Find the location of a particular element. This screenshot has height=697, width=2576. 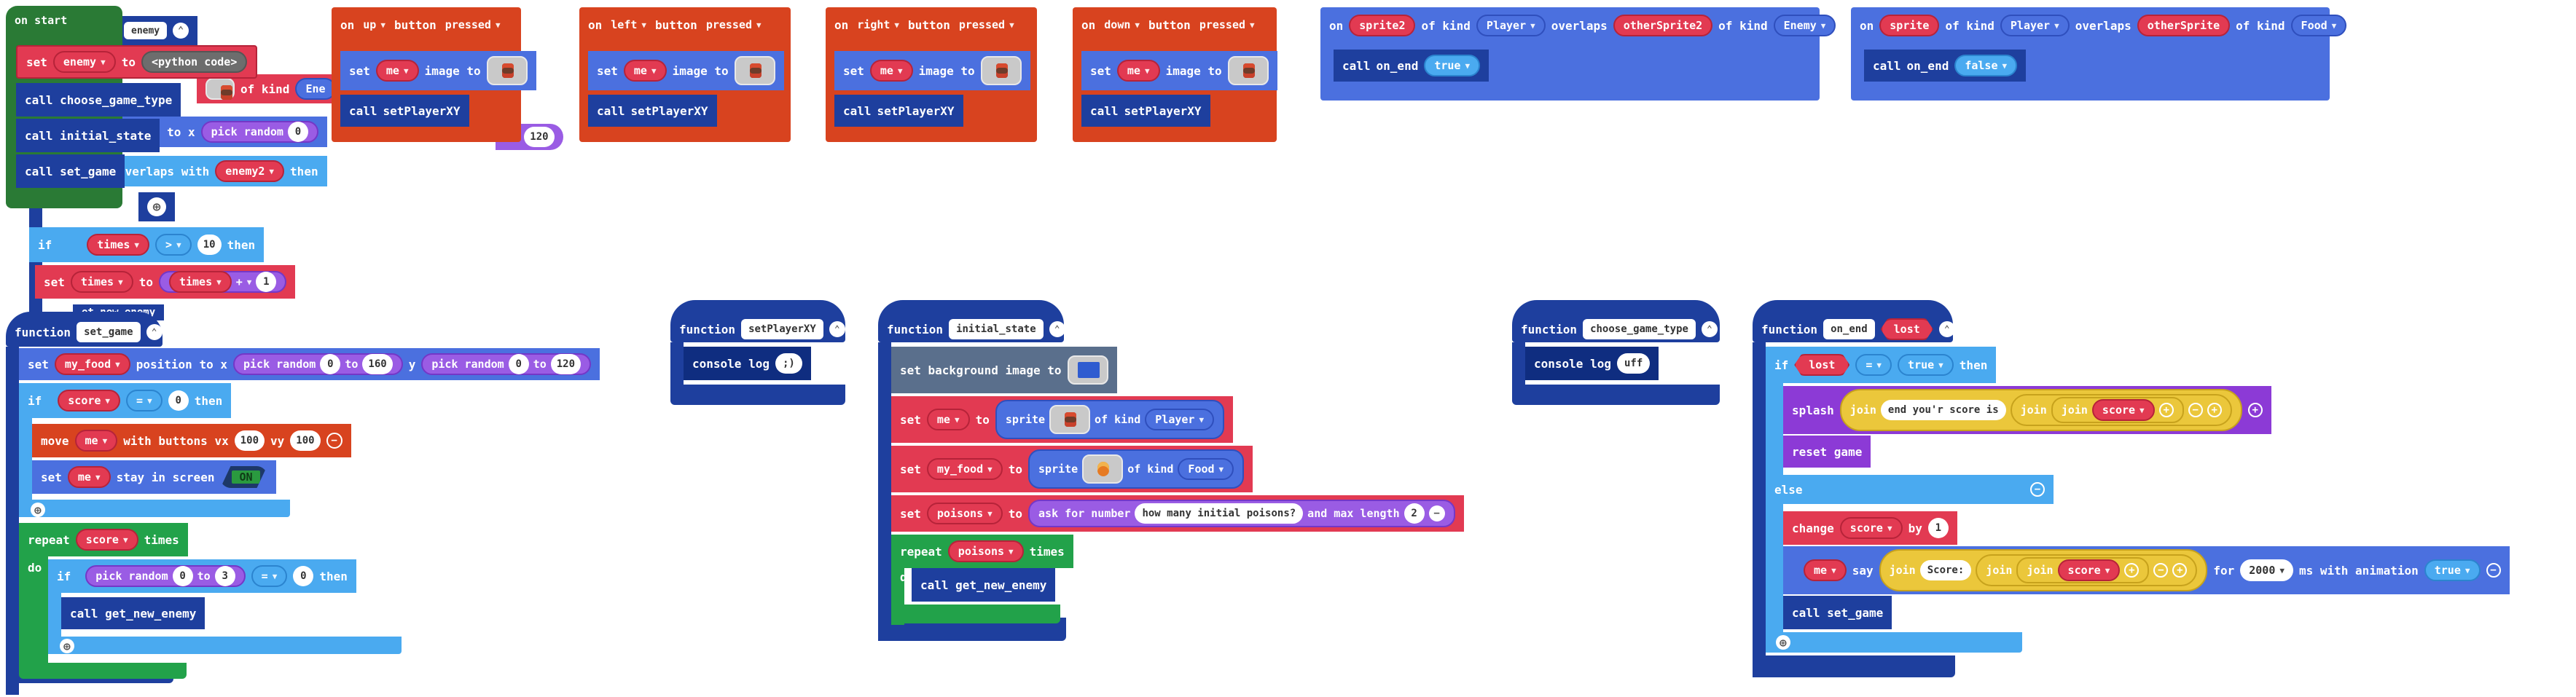

on-toggle: ON is located at coordinates (243, 477).